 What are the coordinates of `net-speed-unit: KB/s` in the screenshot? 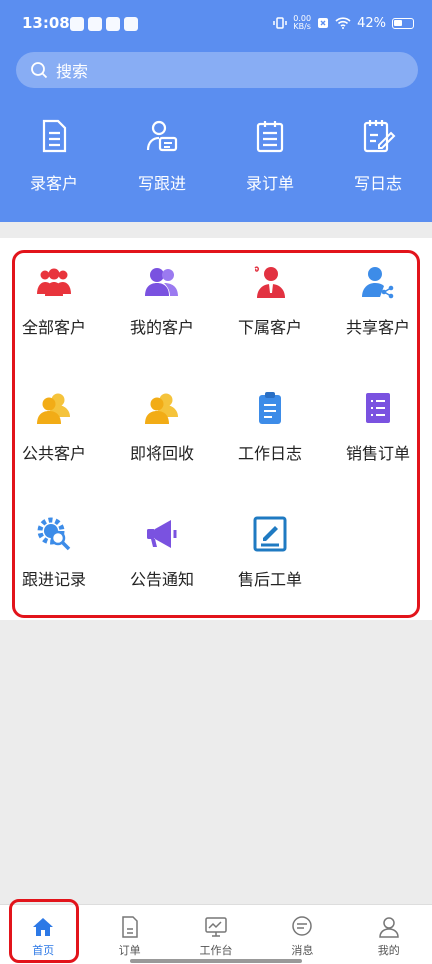 It's located at (302, 26).